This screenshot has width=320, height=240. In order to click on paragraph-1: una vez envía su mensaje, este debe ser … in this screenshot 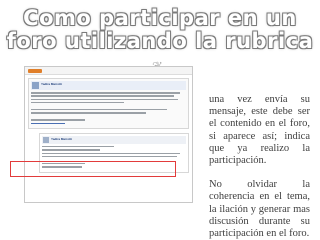, I will do `click(259, 130)`.